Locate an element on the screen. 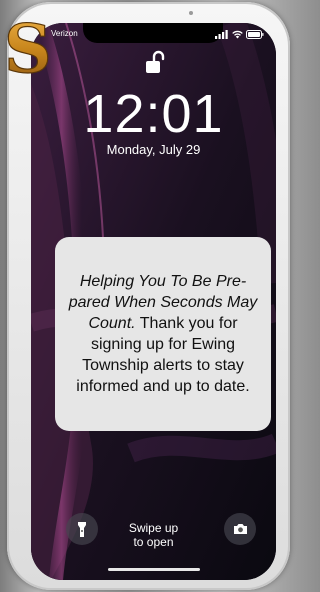  status-icons is located at coordinates (239, 34).